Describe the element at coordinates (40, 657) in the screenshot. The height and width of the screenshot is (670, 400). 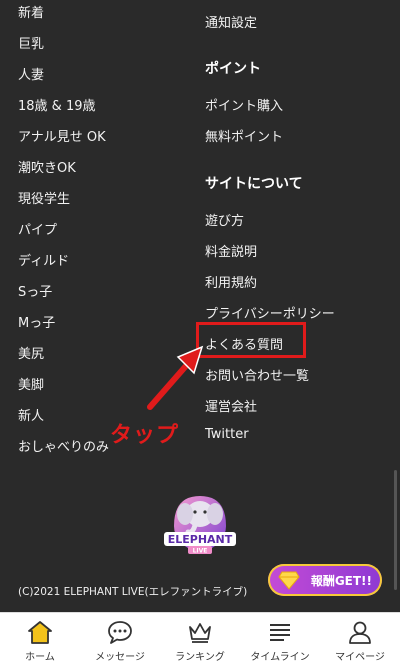
I see `tab-home-label: ホーム` at that location.